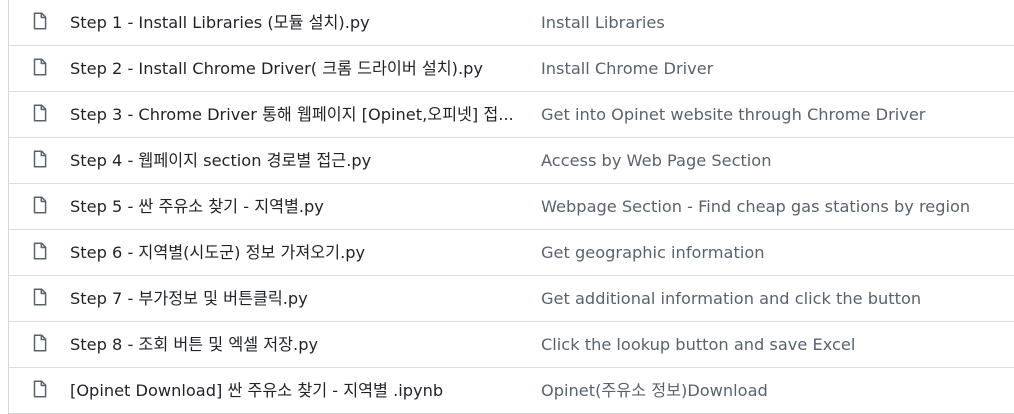 This screenshot has height=414, width=1014. I want to click on commit-message-link: Install Libraries, so click(777, 22).